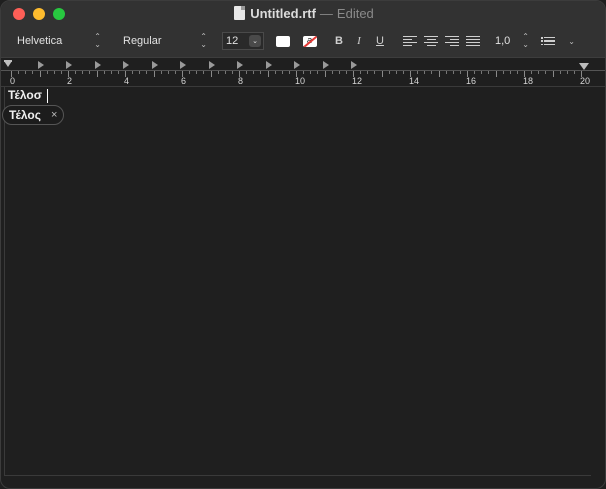 Image resolution: width=606 pixels, height=489 pixels. What do you see at coordinates (8, 63) in the screenshot?
I see `indent-marker-icon` at bounding box center [8, 63].